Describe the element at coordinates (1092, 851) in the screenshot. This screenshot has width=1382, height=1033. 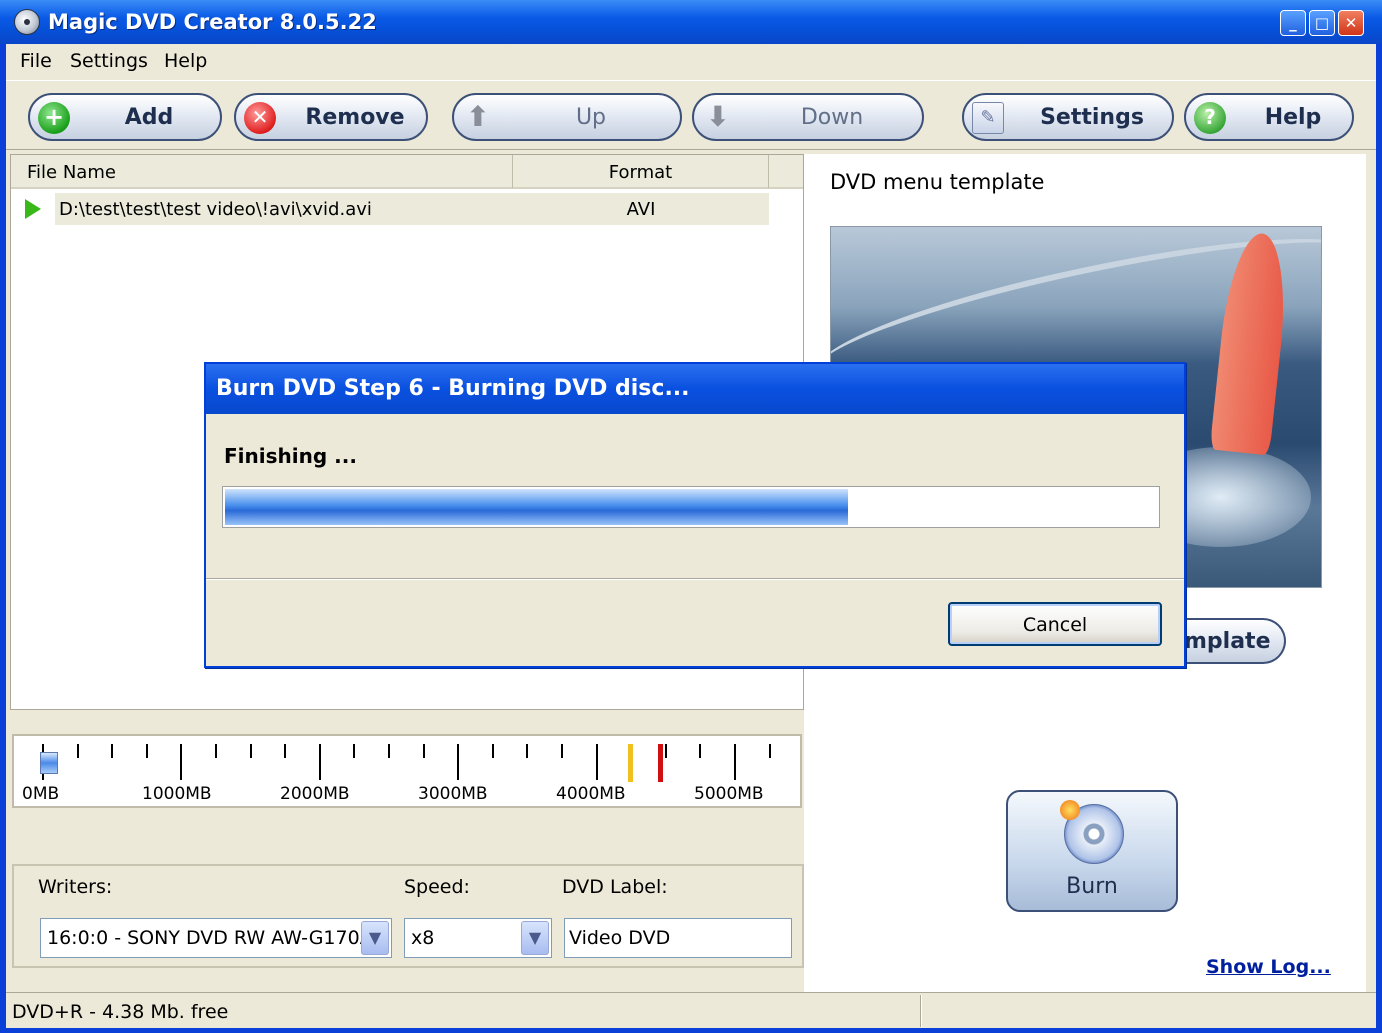
I see `burn-button: Burn` at that location.